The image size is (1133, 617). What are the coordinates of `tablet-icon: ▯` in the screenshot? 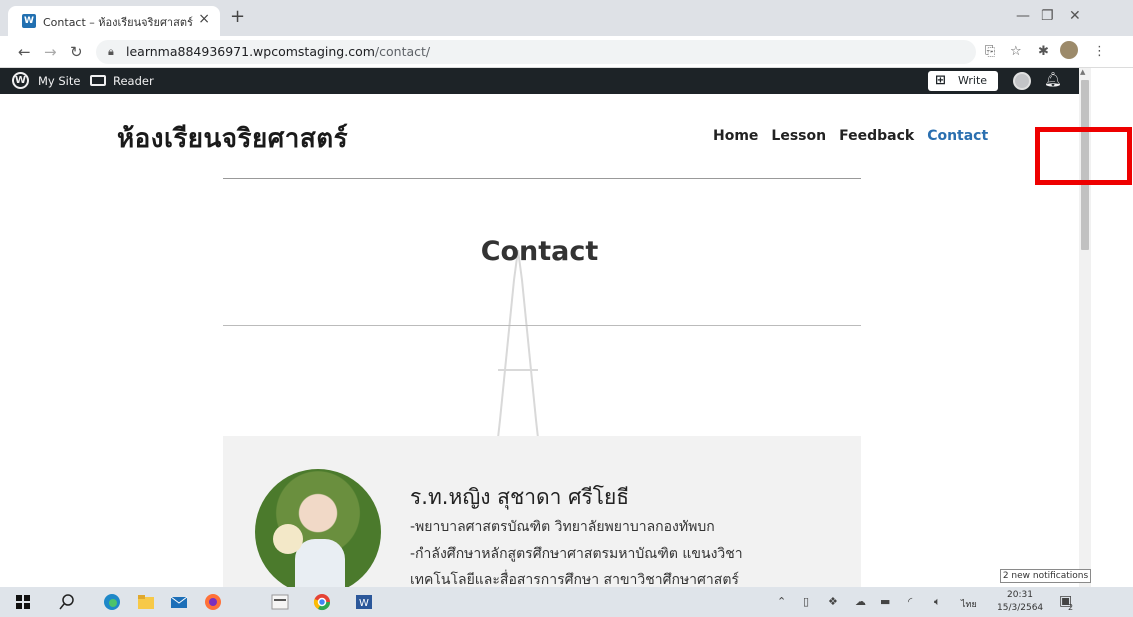 It's located at (806, 601).